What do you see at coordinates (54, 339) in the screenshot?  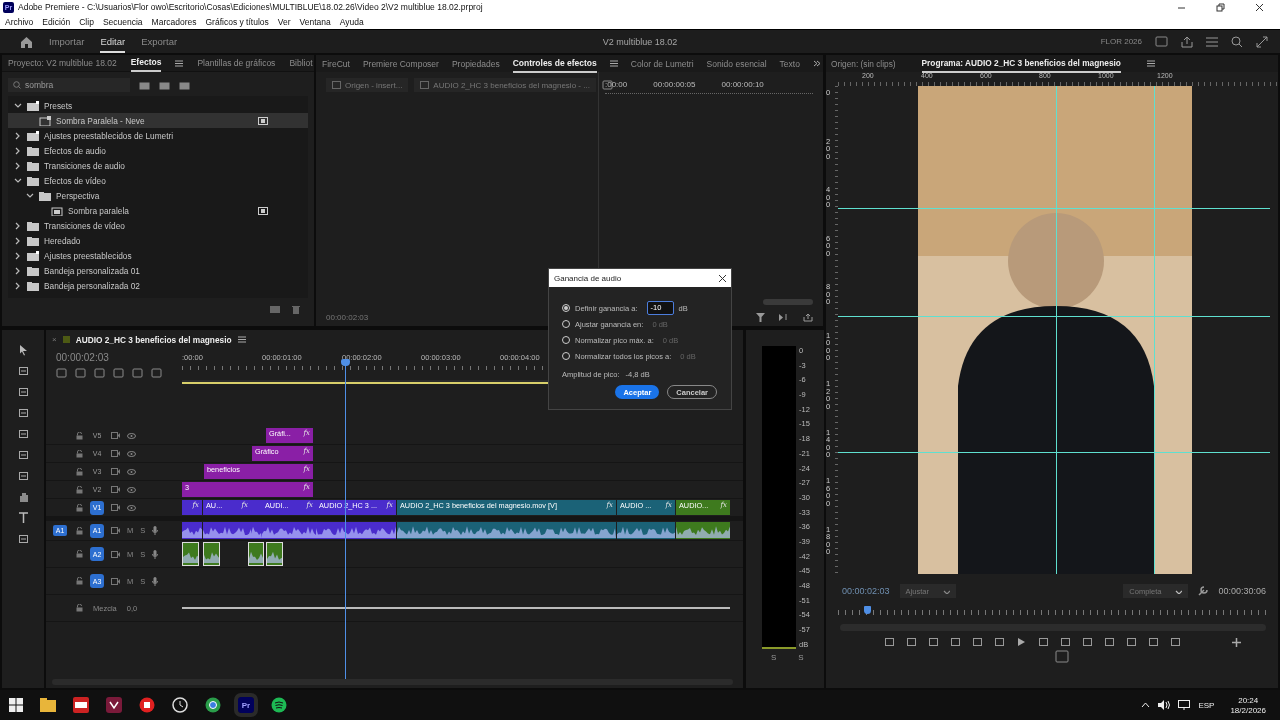 I see `close-button: ×` at bounding box center [54, 339].